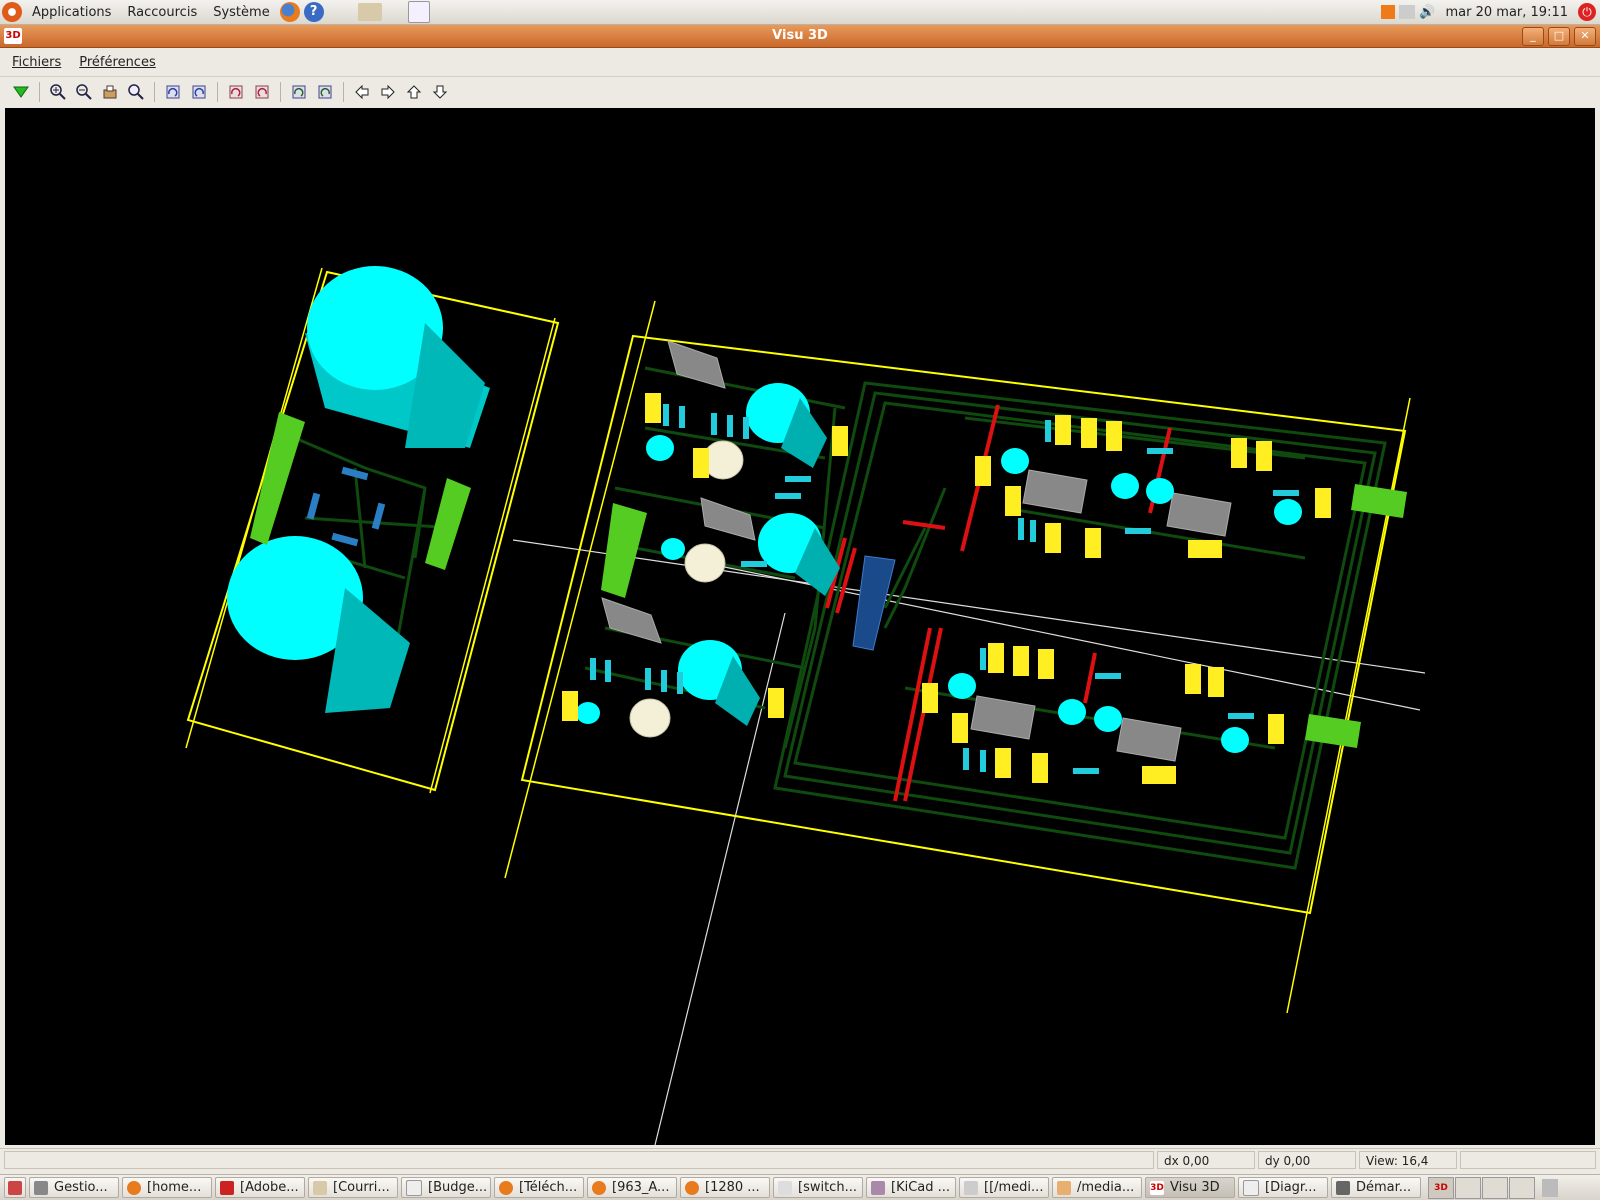  I want to click on toolbar, so click(800, 92).